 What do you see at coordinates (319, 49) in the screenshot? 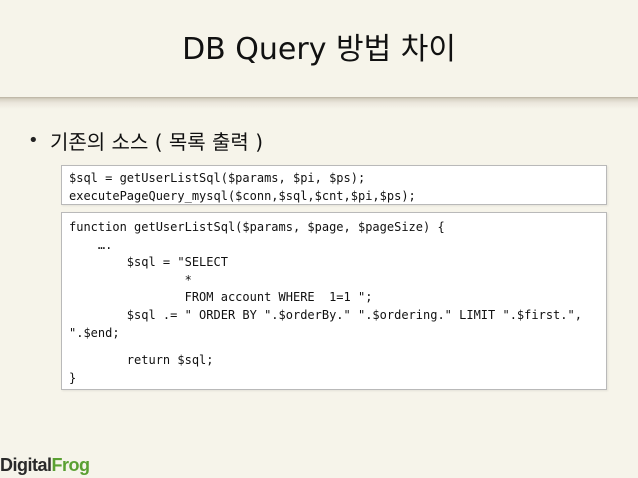
I see `slide-title: DB Query 방법 차이` at bounding box center [319, 49].